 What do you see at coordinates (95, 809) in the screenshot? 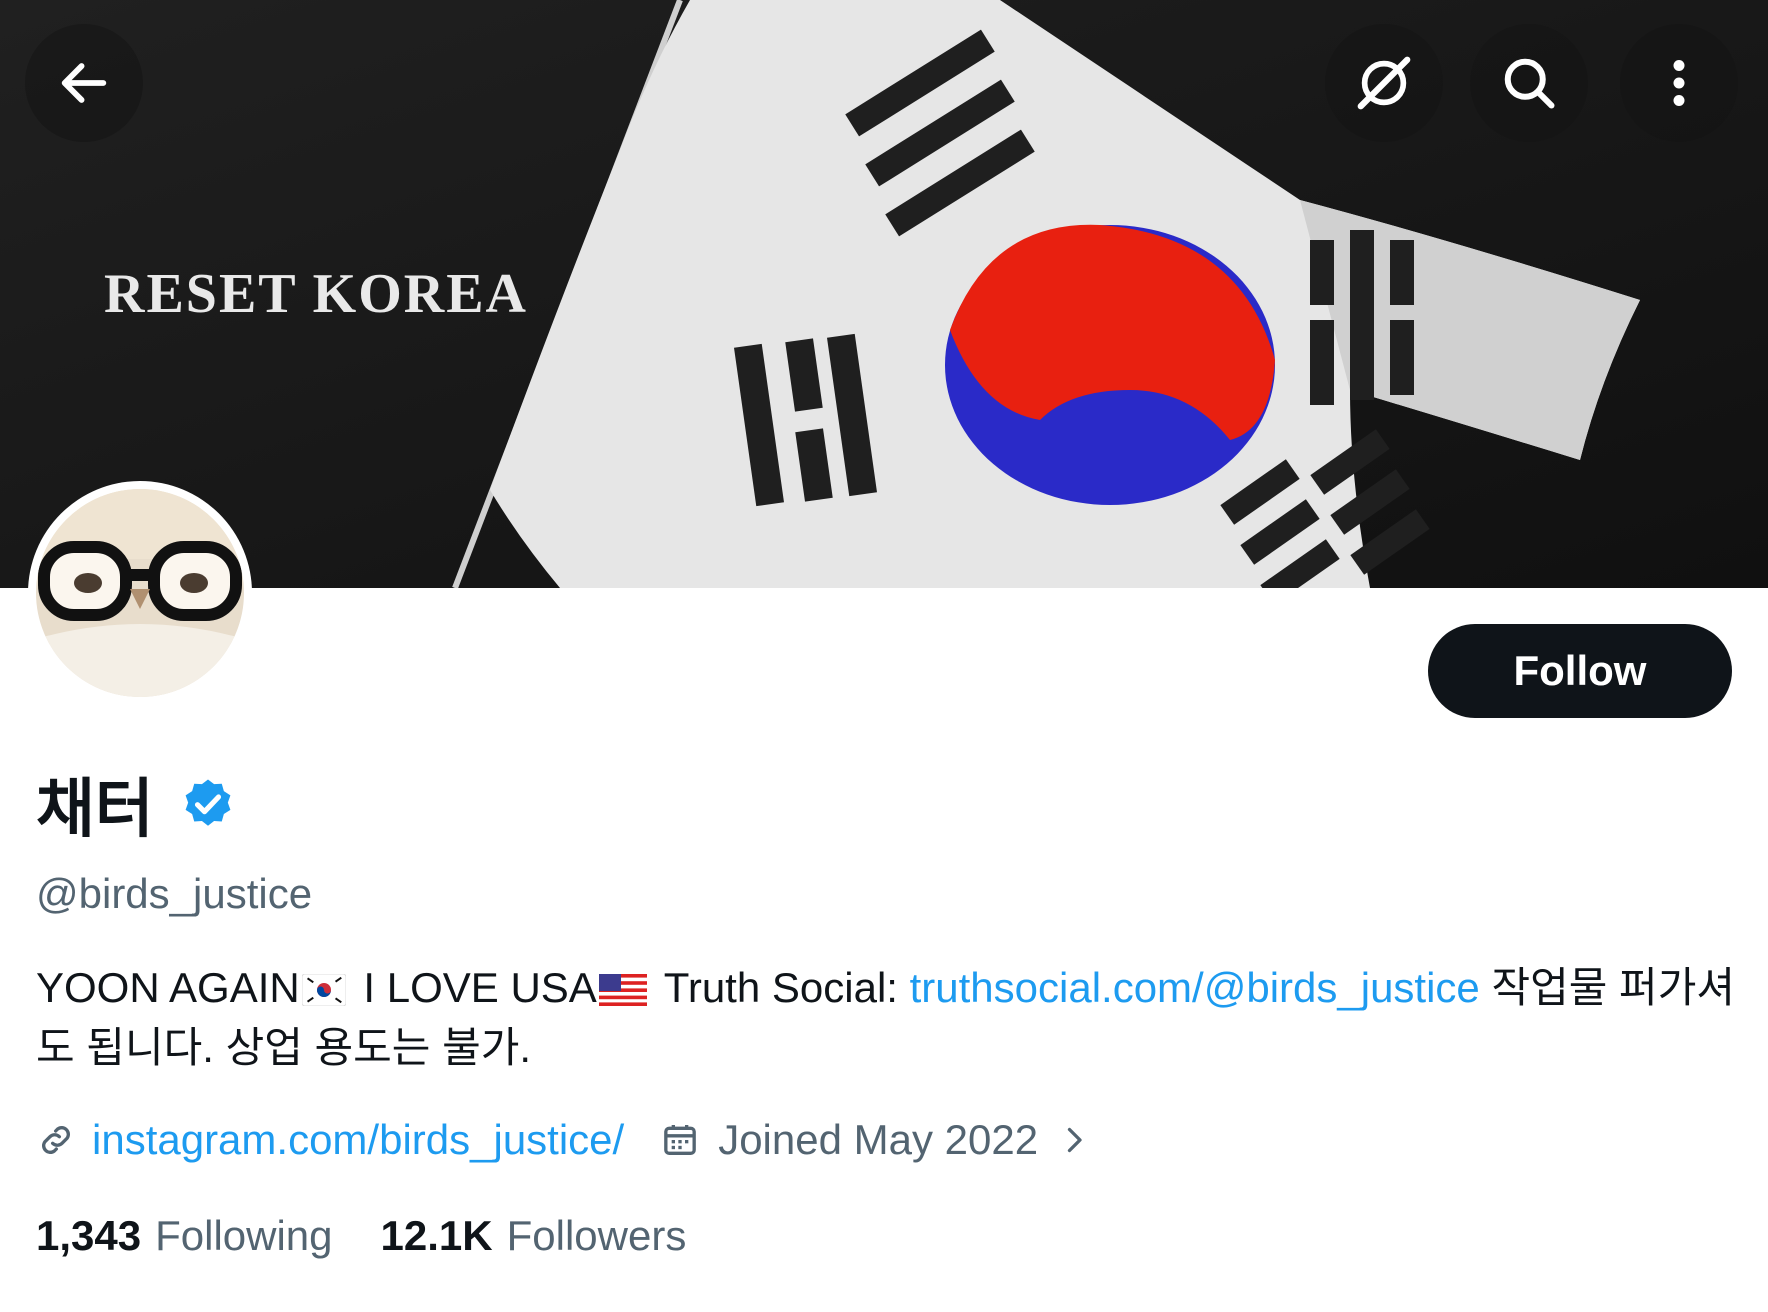
I see `display-name: 채터` at bounding box center [95, 809].